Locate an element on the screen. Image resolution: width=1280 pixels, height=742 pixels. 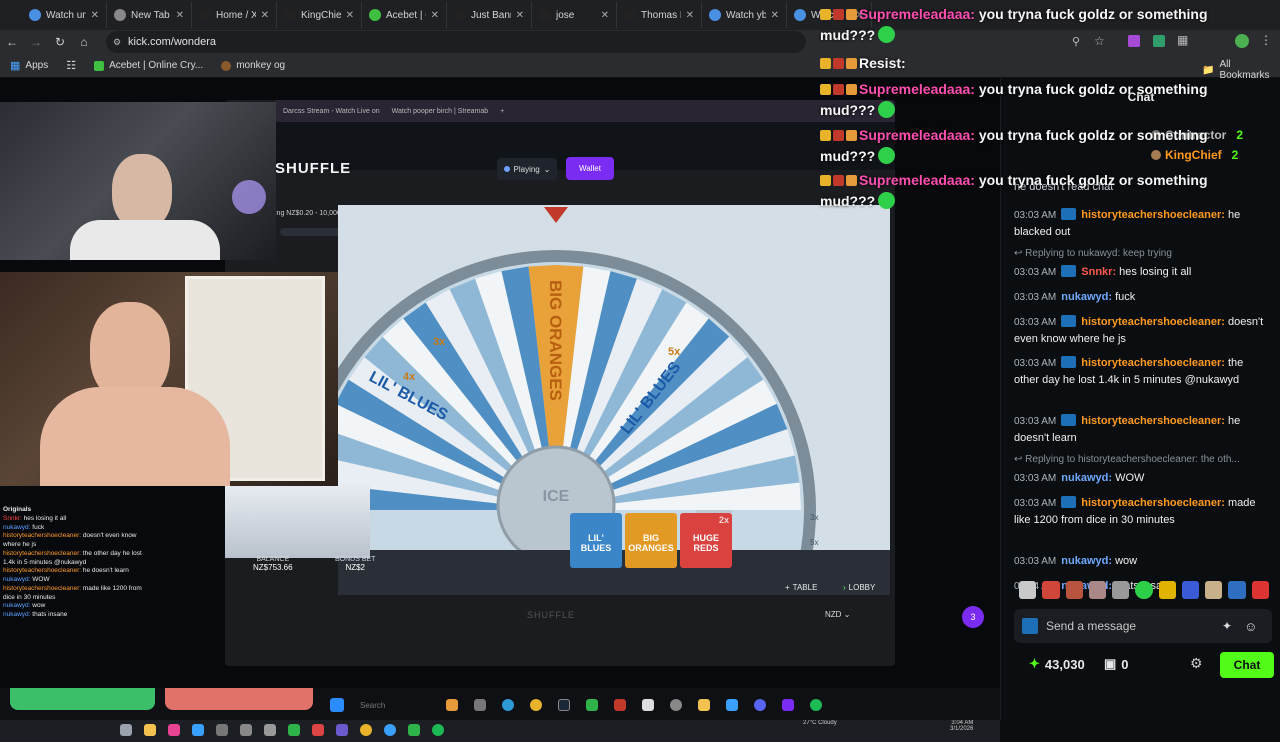
folder-icon is located at coordinates (704, 705).